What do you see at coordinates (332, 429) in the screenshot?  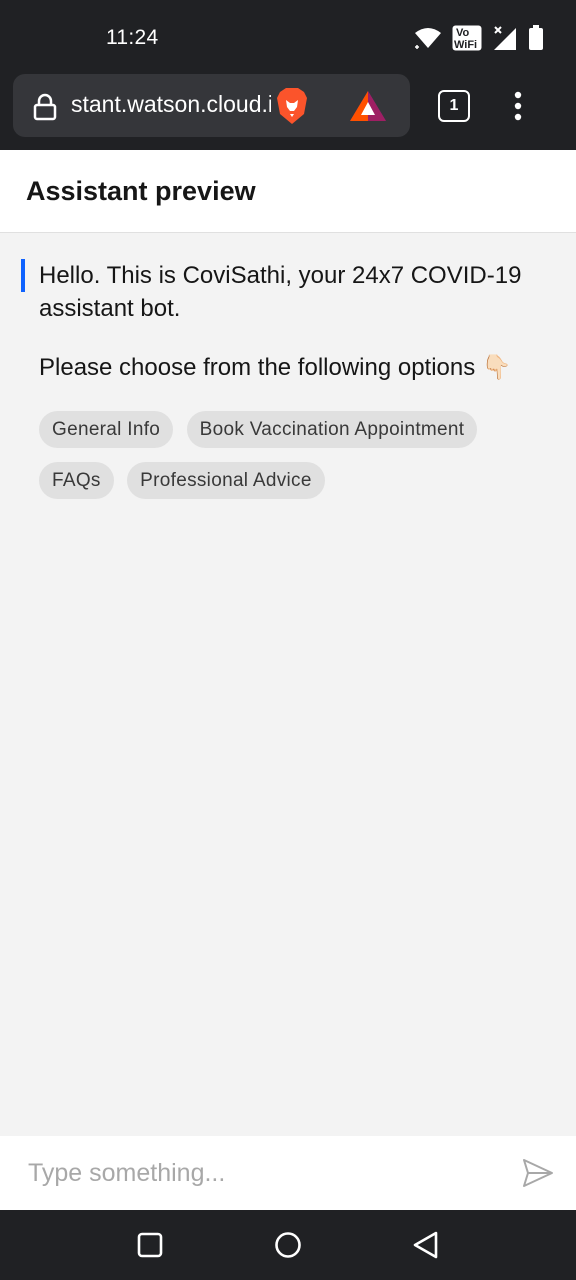 I see `option-book-vaccination-appointment: Book Vaccination Appointment` at bounding box center [332, 429].